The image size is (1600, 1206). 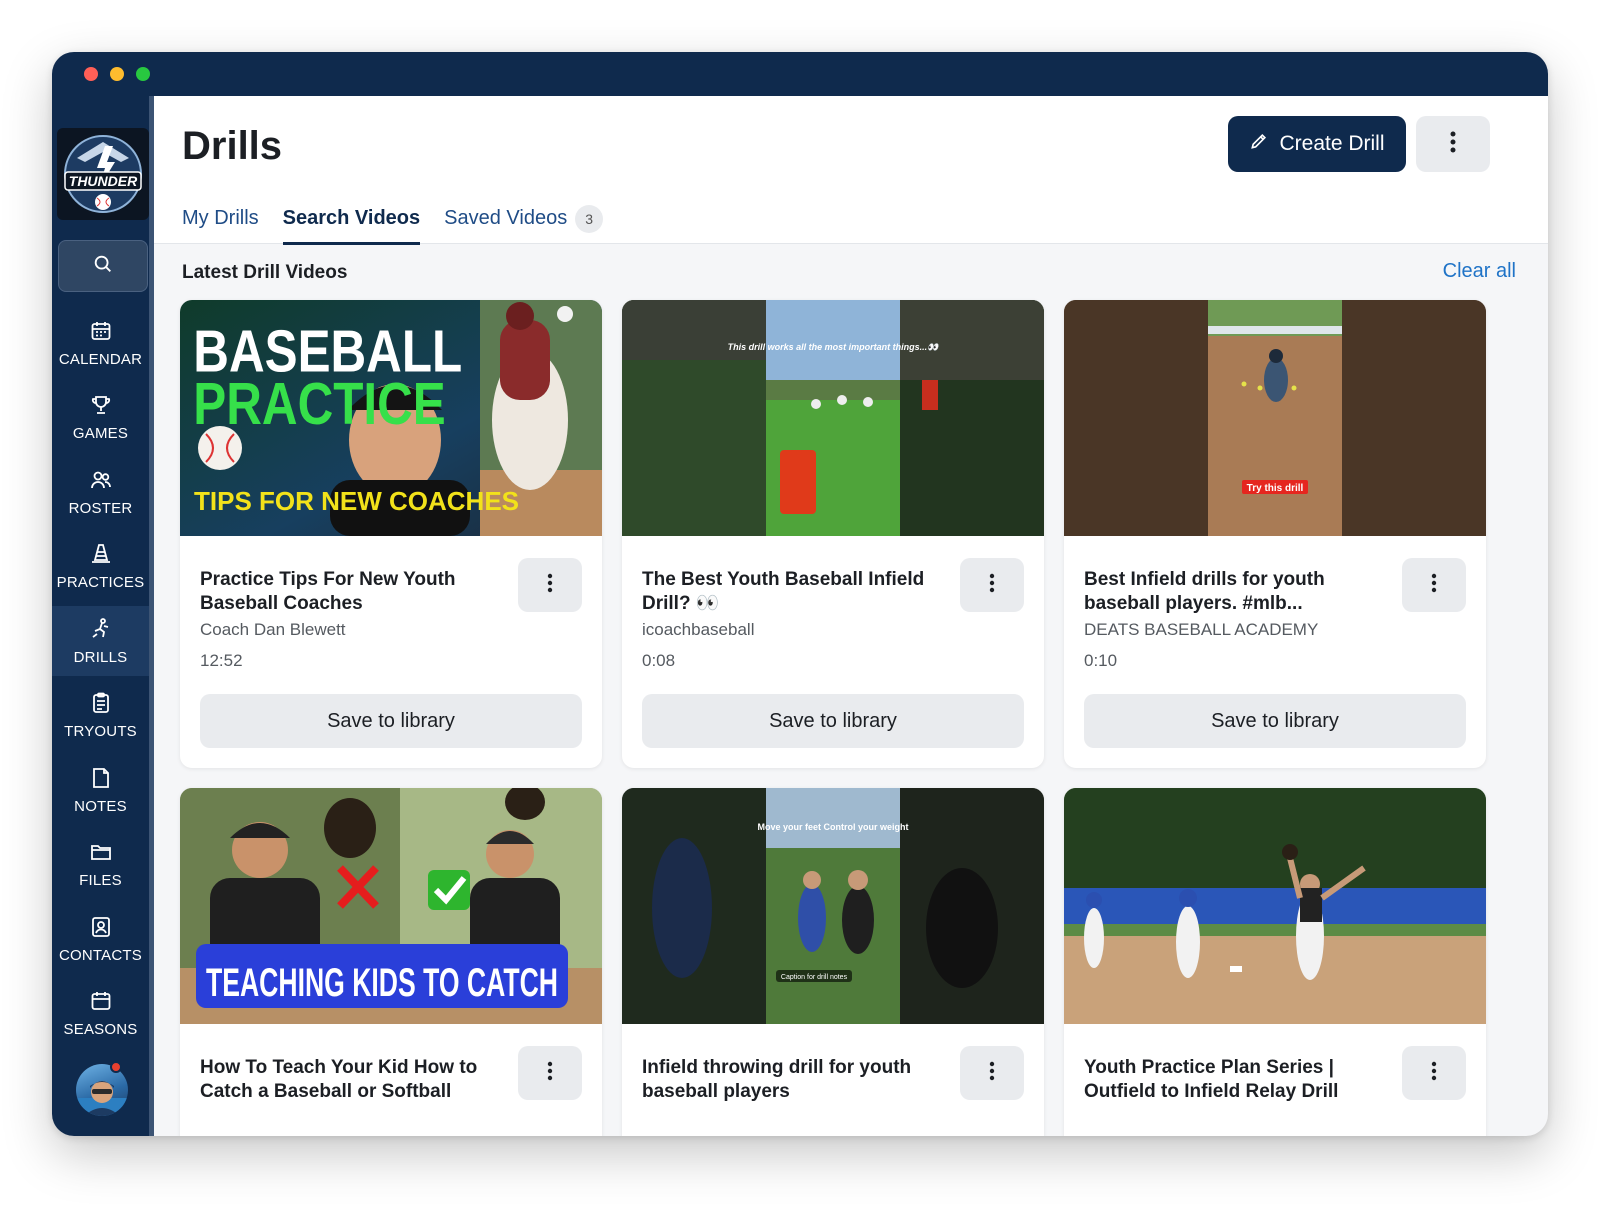 What do you see at coordinates (1101, 660) in the screenshot?
I see `video-duration: 0:10` at bounding box center [1101, 660].